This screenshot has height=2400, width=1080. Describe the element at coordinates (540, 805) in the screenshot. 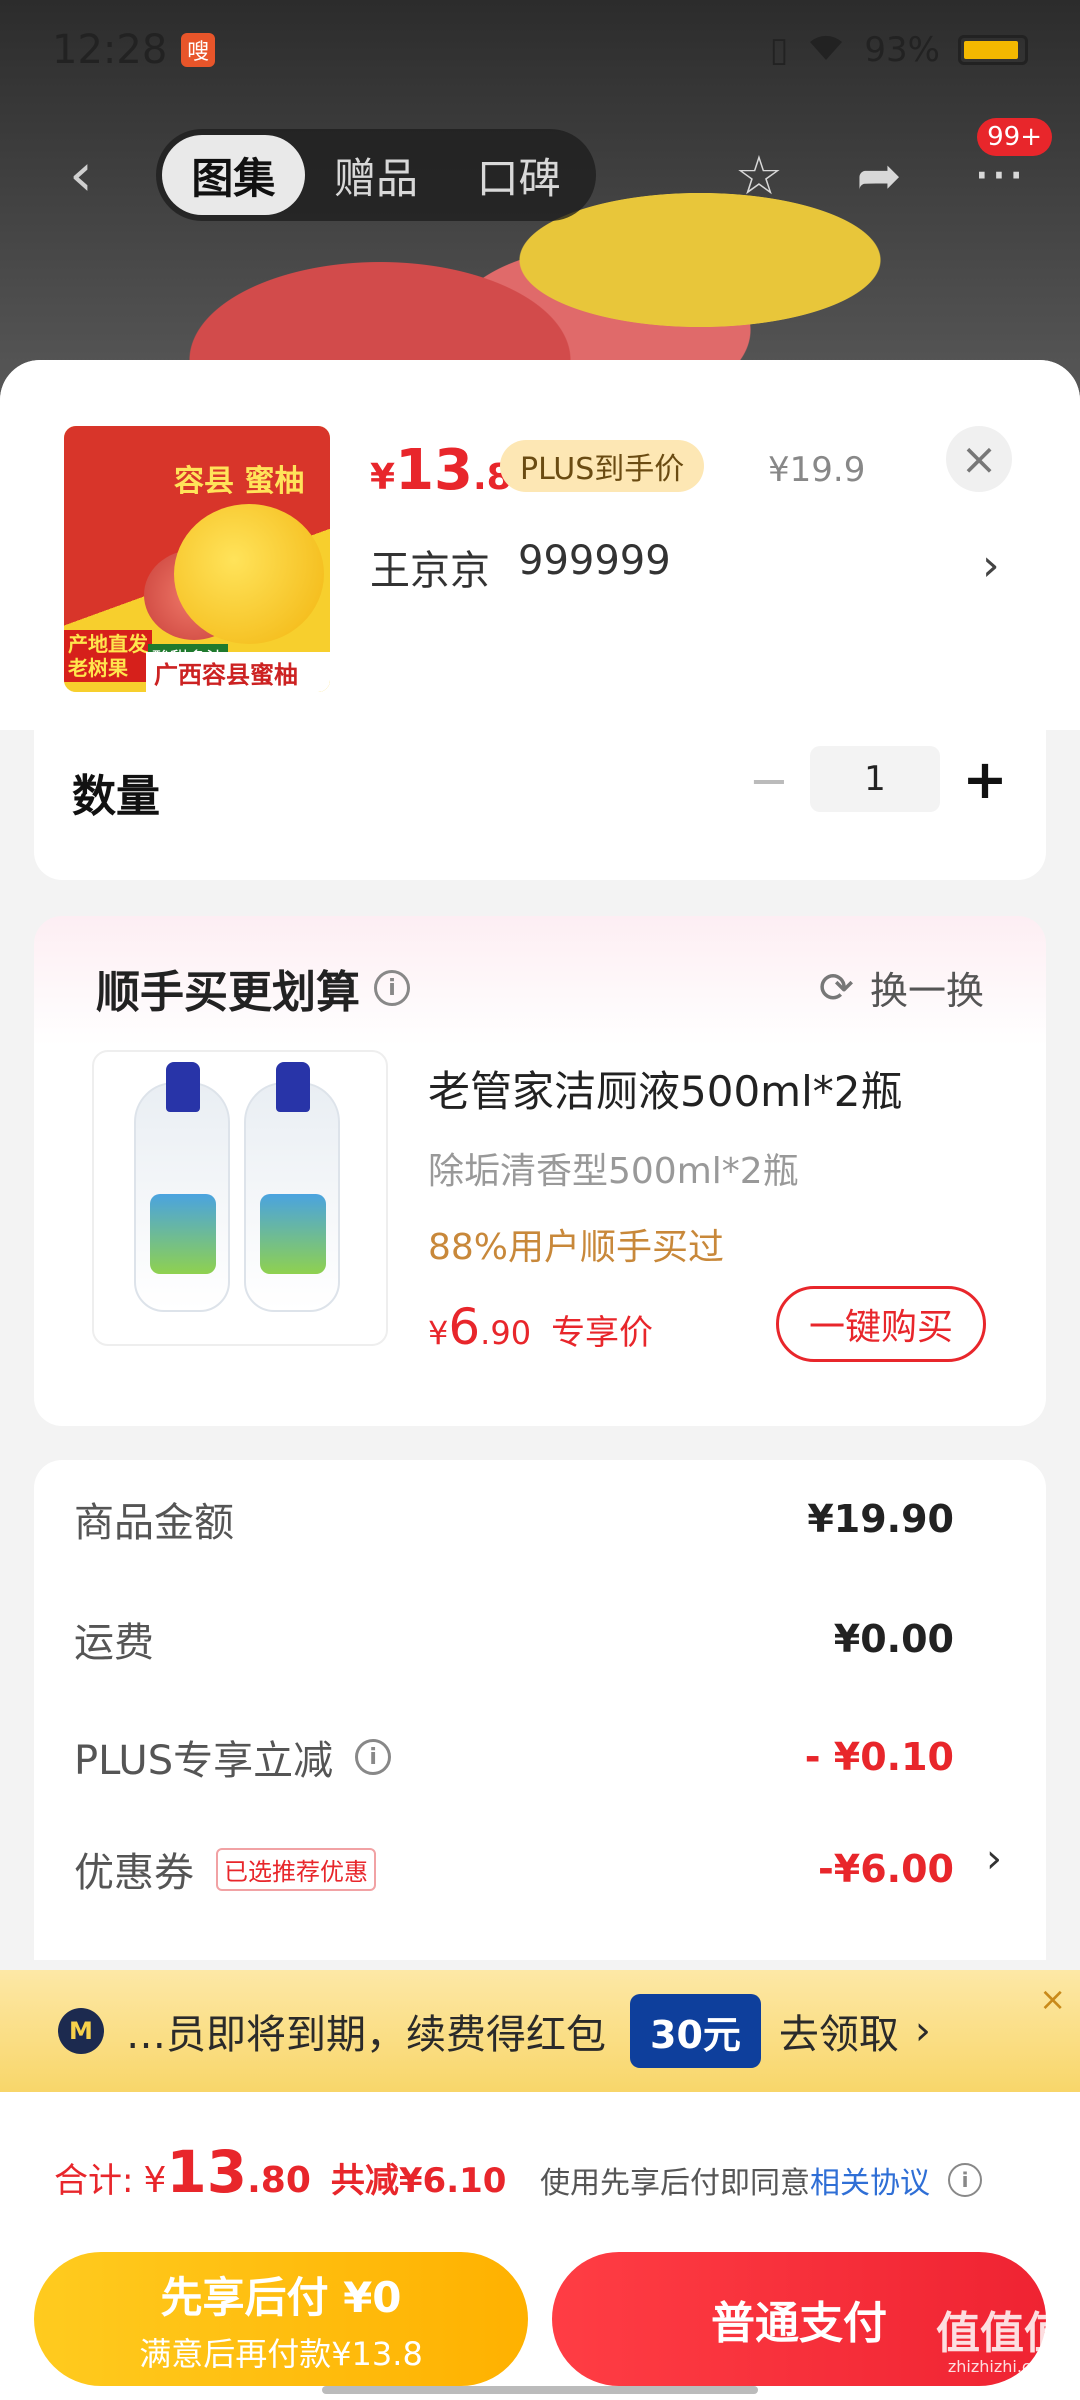

I see `quantity-section: 数量 − 1 +` at that location.